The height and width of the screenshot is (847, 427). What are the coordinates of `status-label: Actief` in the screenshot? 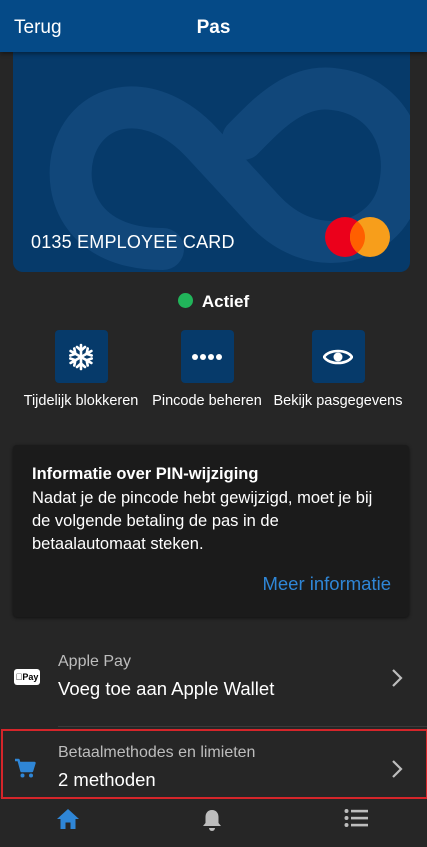 It's located at (225, 301).